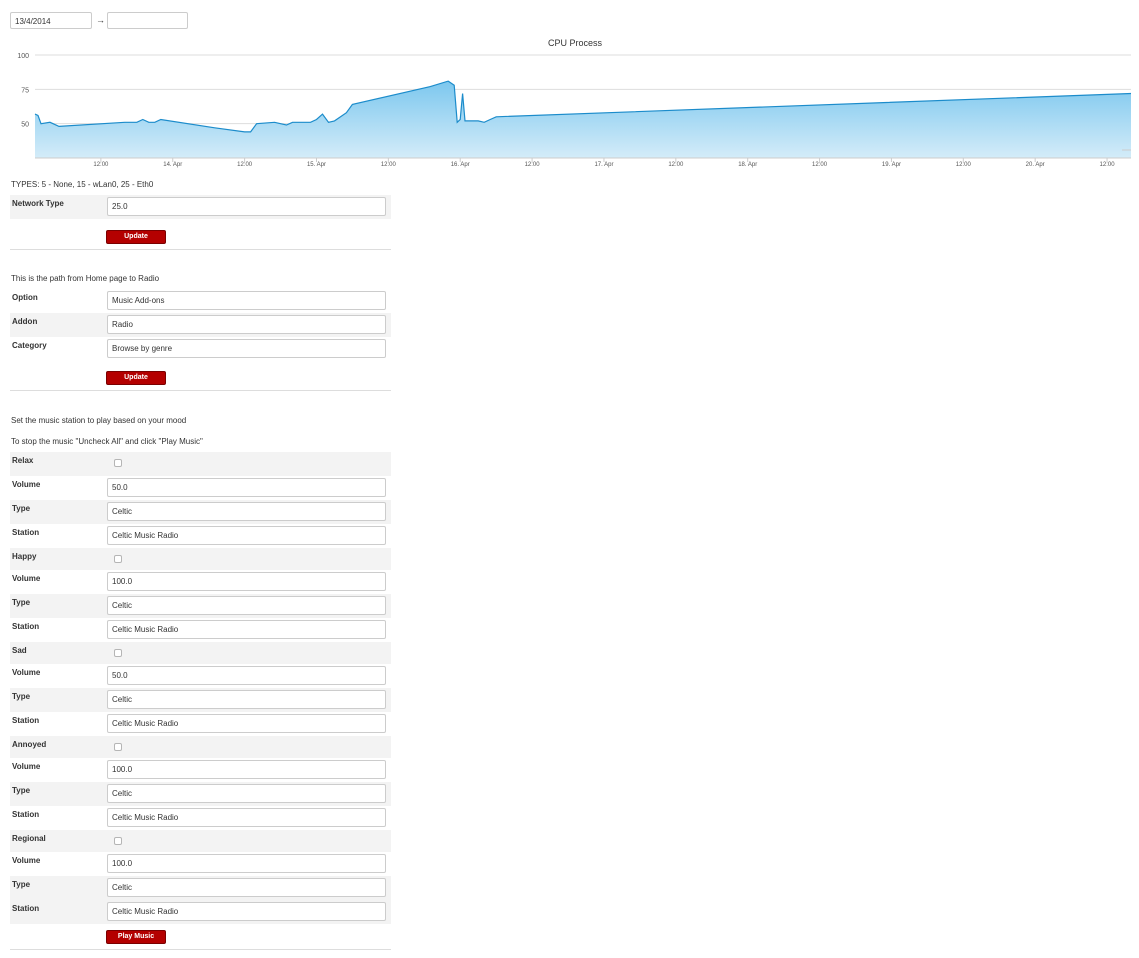 The height and width of the screenshot is (958, 1139). I want to click on date-range-arrow: →, so click(100, 20).